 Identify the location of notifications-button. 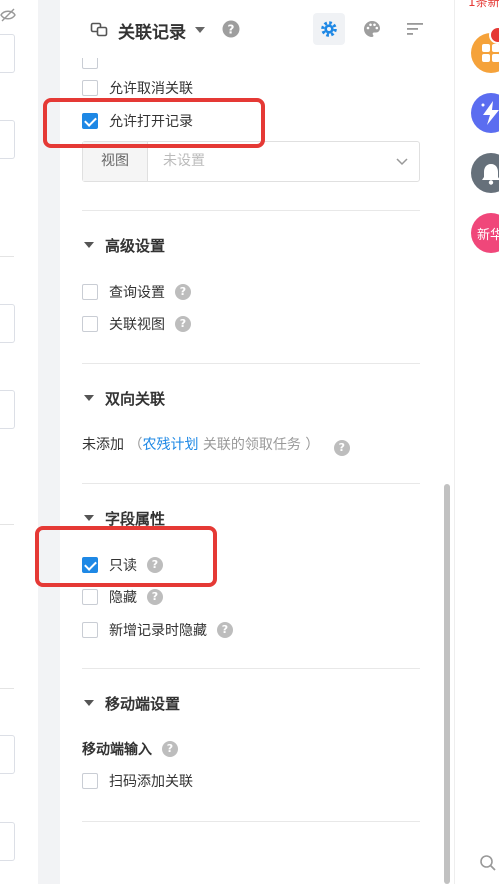
(485, 173).